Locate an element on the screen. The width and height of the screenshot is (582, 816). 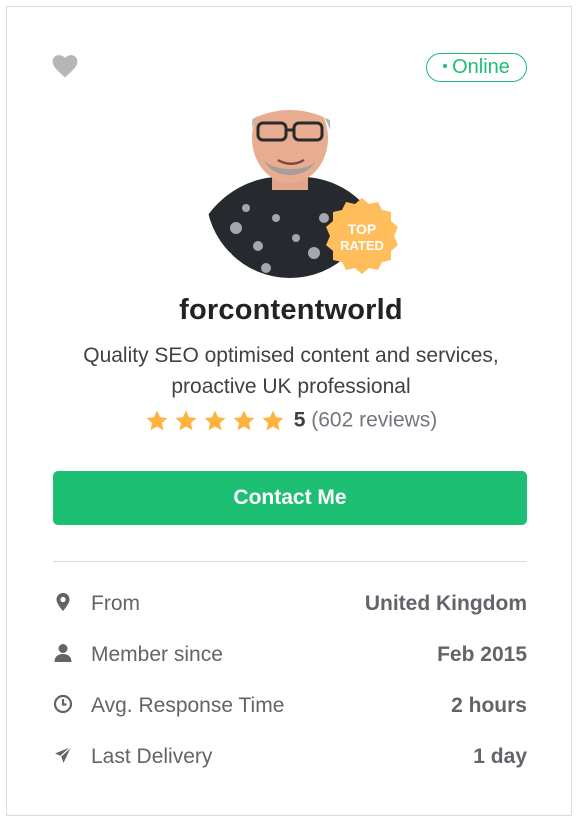
status-dot-icon is located at coordinates (445, 66).